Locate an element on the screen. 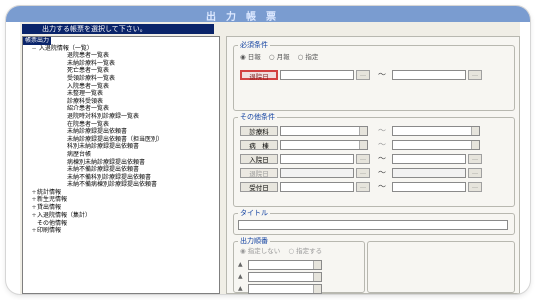  tree-item-label: 未納不備病棟別診療録提出依頼書 is located at coordinates (112, 184).